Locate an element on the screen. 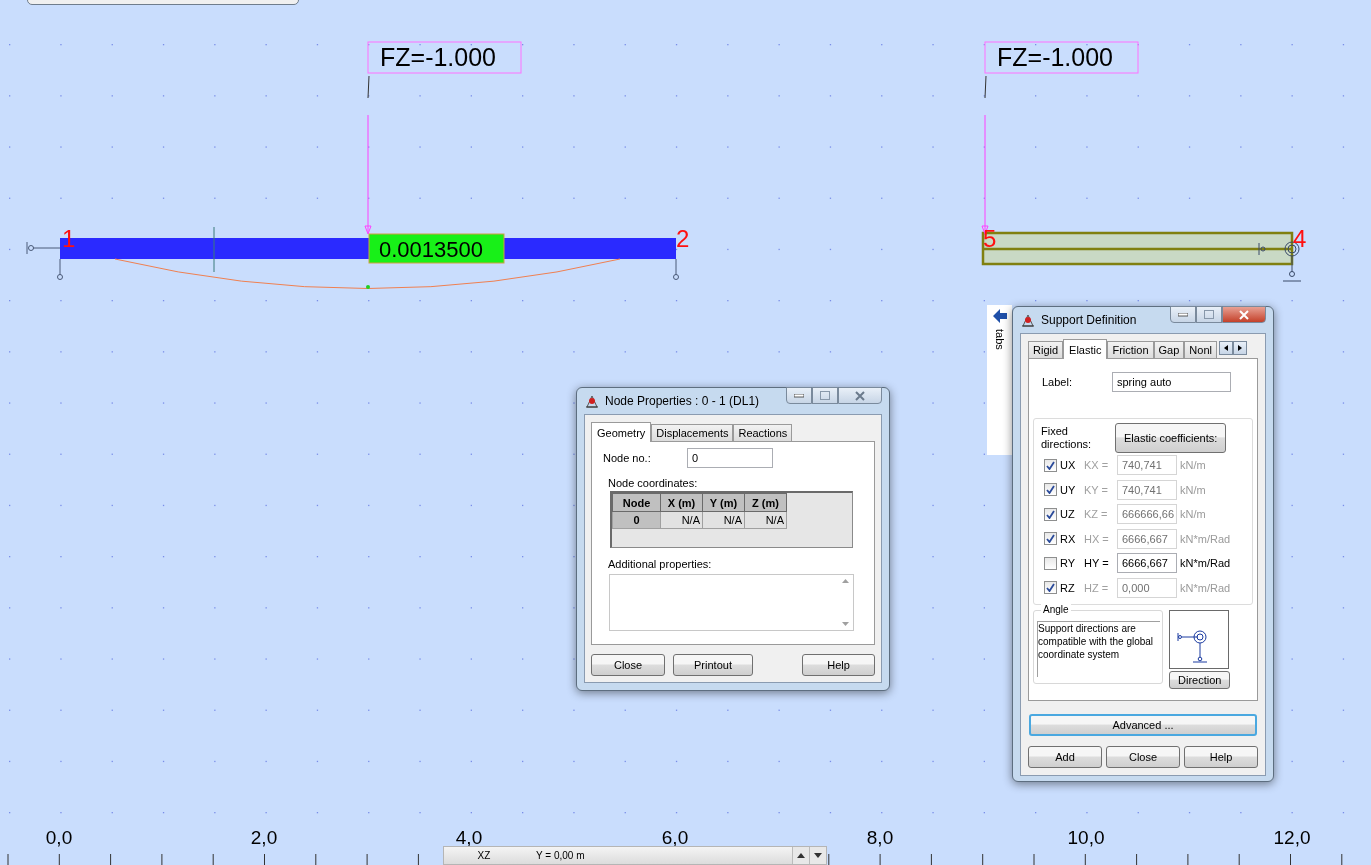 Image resolution: width=1371 pixels, height=865 pixels. direction-label: UZ is located at coordinates (1068, 514).